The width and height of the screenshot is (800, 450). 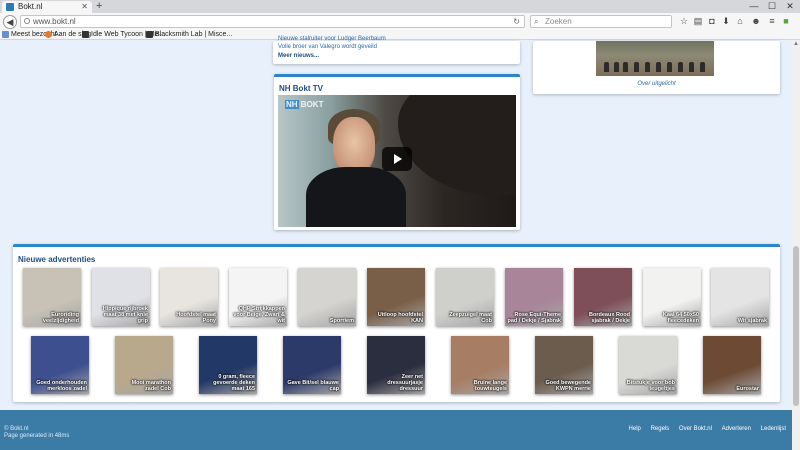 I want to click on play-button, so click(x=397, y=159).